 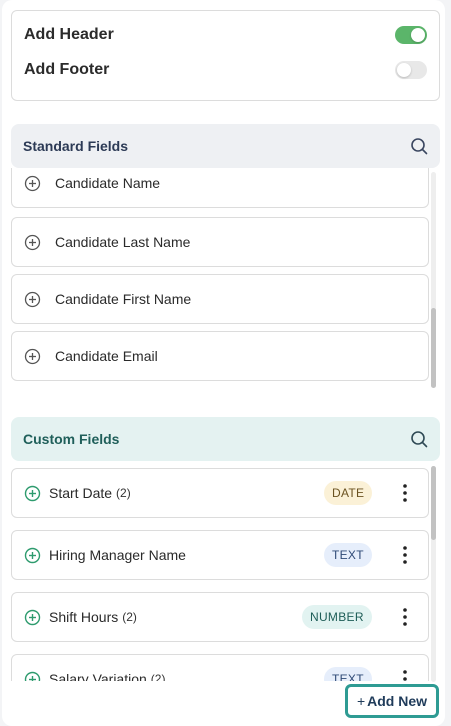 What do you see at coordinates (337, 617) in the screenshot?
I see `type-badge: NUMBER` at bounding box center [337, 617].